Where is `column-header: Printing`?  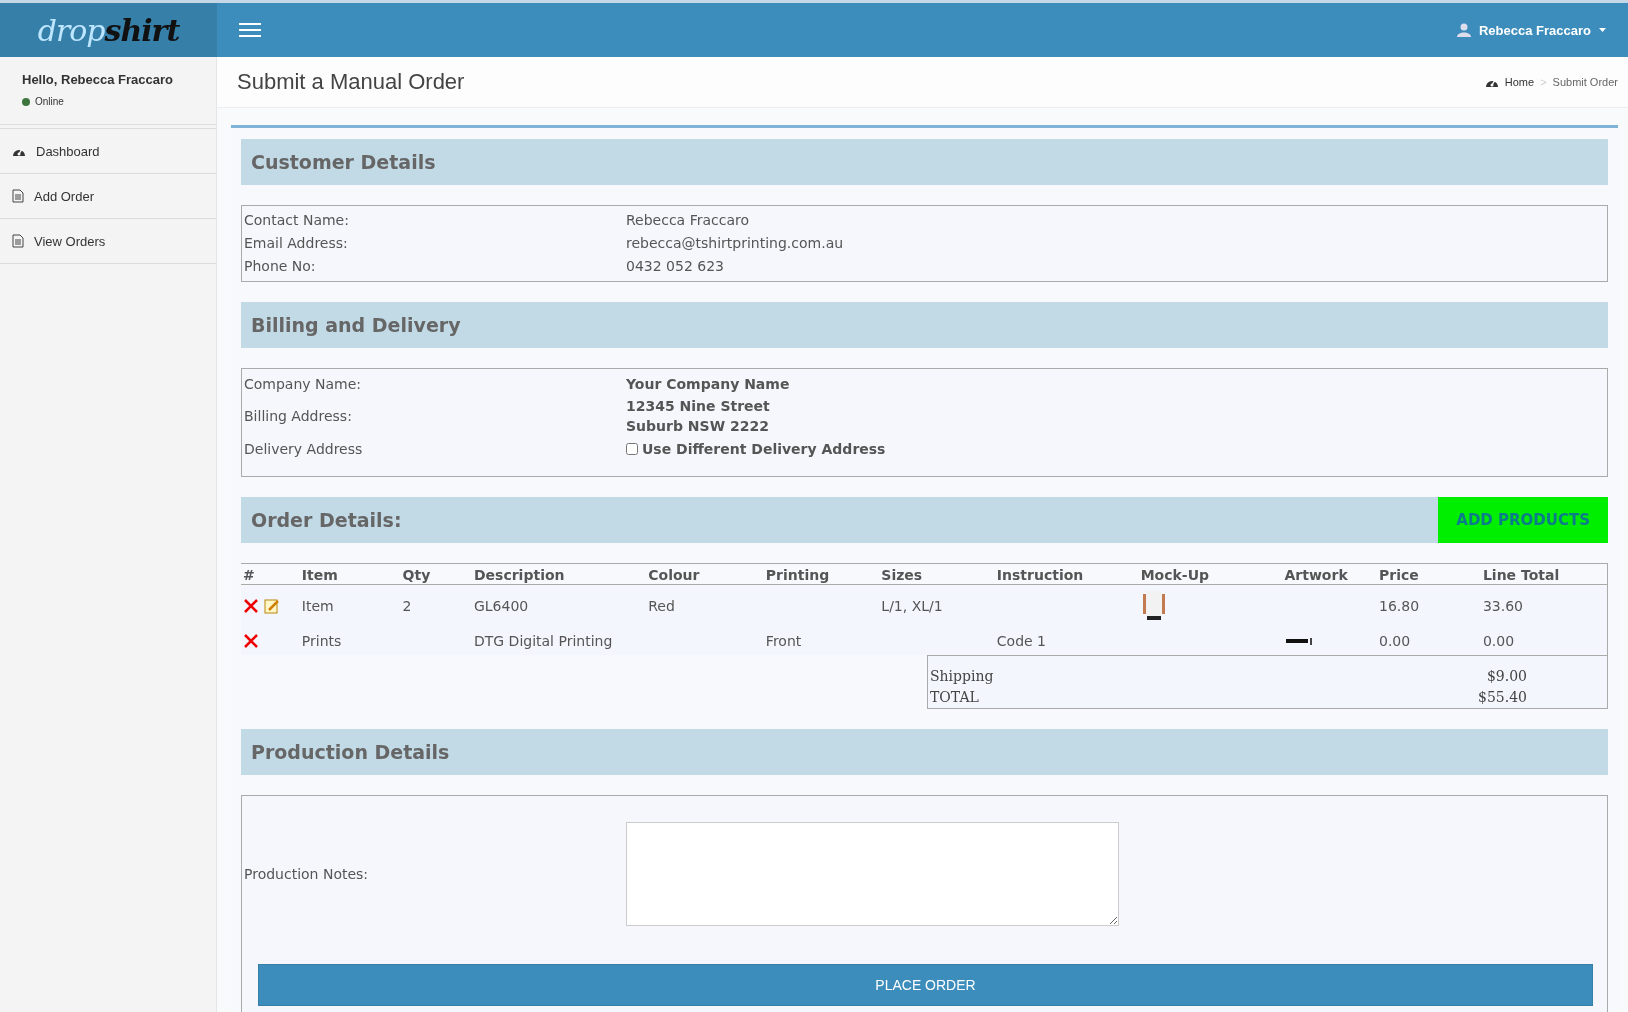 column-header: Printing is located at coordinates (821, 574).